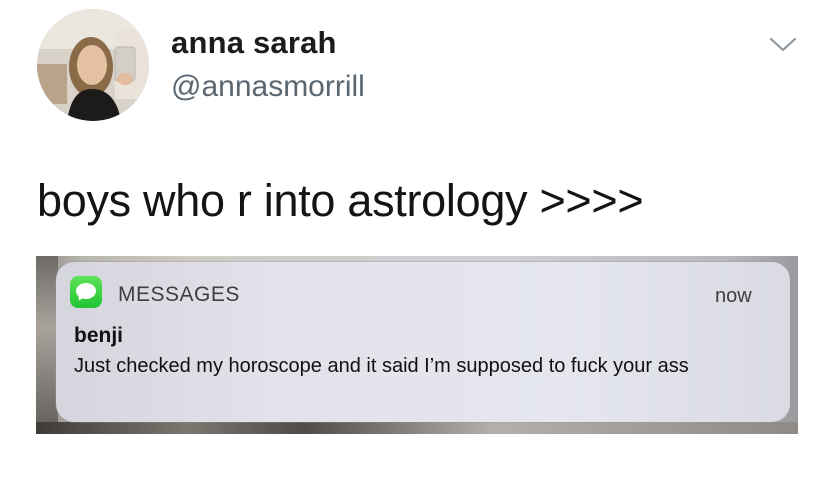  Describe the element at coordinates (254, 43) in the screenshot. I see `author-display-name: anna sarah` at that location.